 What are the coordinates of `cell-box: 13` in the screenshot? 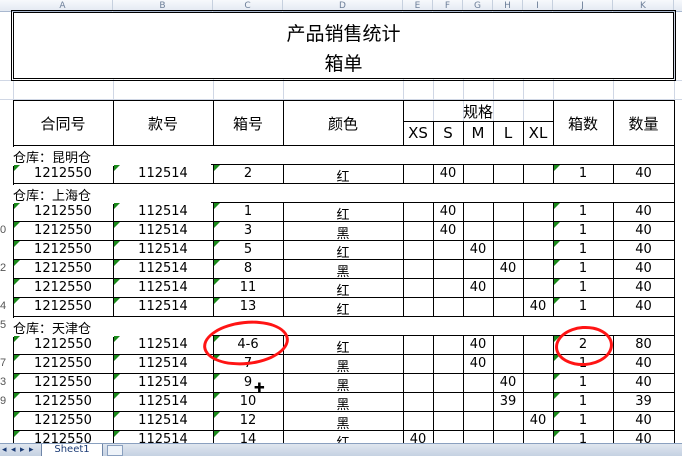 It's located at (248, 306).